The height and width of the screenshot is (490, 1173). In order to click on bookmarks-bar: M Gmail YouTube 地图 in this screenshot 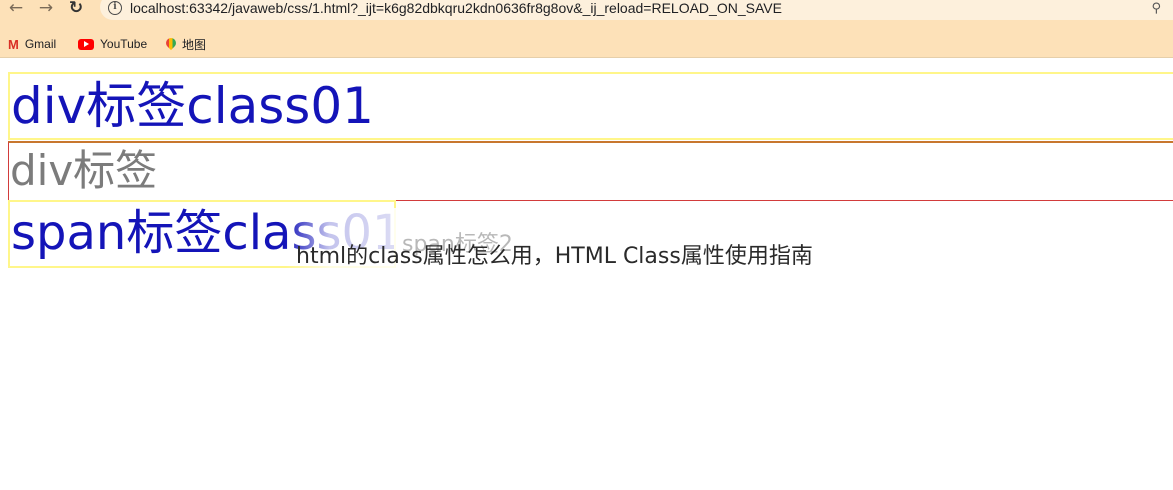, I will do `click(586, 44)`.